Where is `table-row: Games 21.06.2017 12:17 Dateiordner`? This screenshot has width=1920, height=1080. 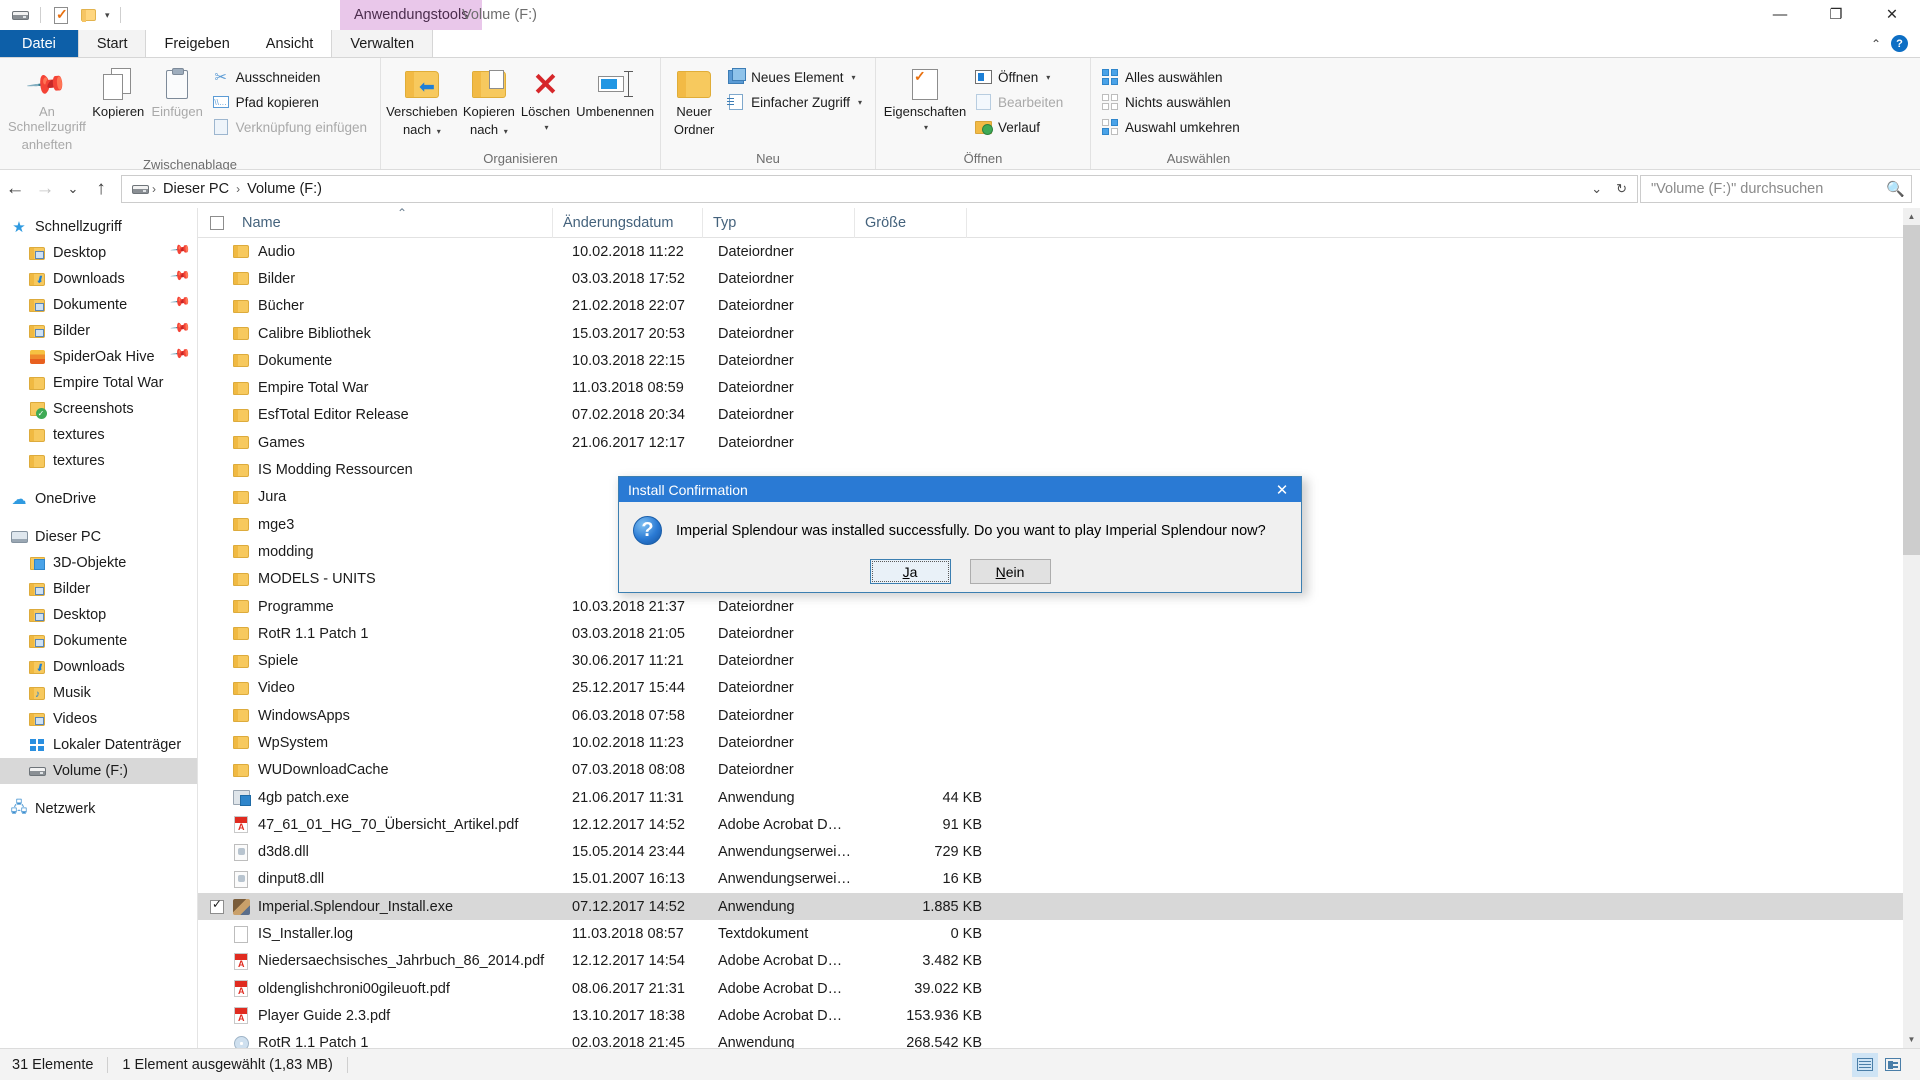 table-row: Games 21.06.2017 12:17 Dateiordner is located at coordinates (1050, 442).